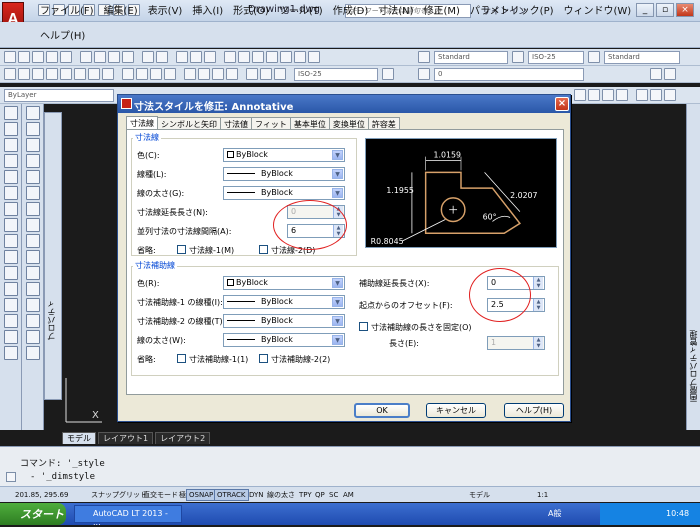  Describe the element at coordinates (10, 161) in the screenshot. I see `offset-icon` at that location.